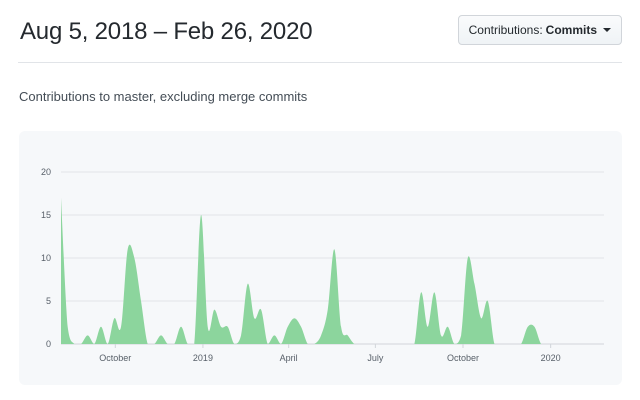 The image size is (640, 400). What do you see at coordinates (375, 358) in the screenshot?
I see `x-tick-label: July` at bounding box center [375, 358].